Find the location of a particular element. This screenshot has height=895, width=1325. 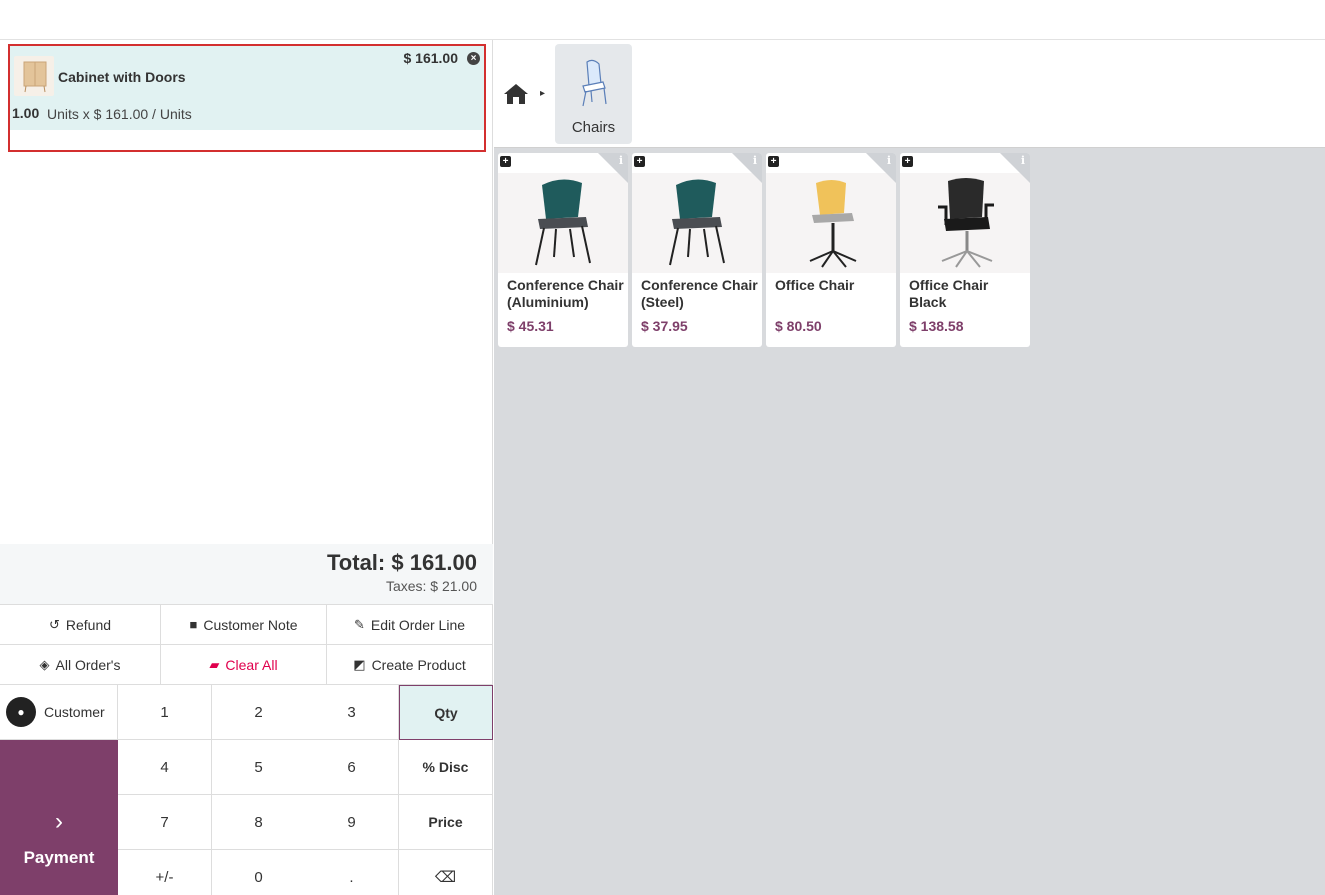

chevron-right-icon: › is located at coordinates (59, 821).